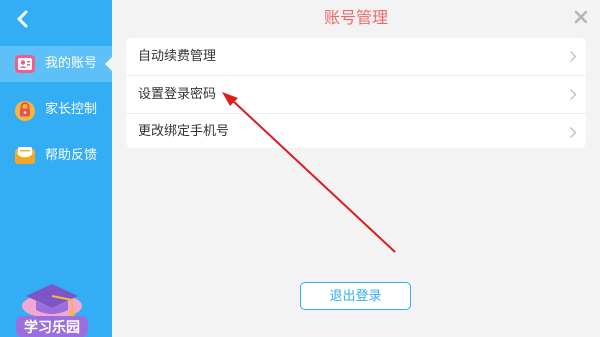 The height and width of the screenshot is (337, 600). What do you see at coordinates (356, 57) in the screenshot?
I see `menu-row-auto-renewal: 自动续费管理` at bounding box center [356, 57].